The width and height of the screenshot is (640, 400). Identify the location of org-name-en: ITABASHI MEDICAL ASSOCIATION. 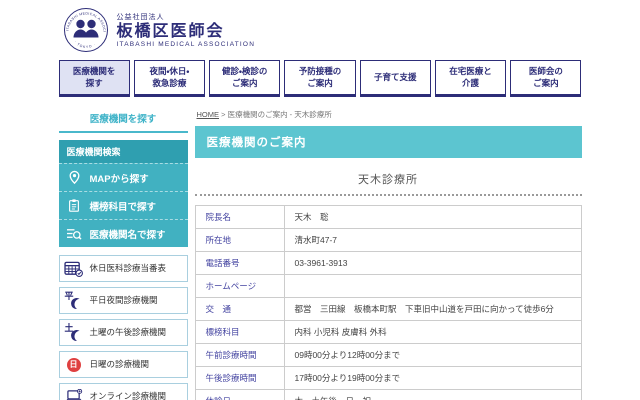
(186, 45).